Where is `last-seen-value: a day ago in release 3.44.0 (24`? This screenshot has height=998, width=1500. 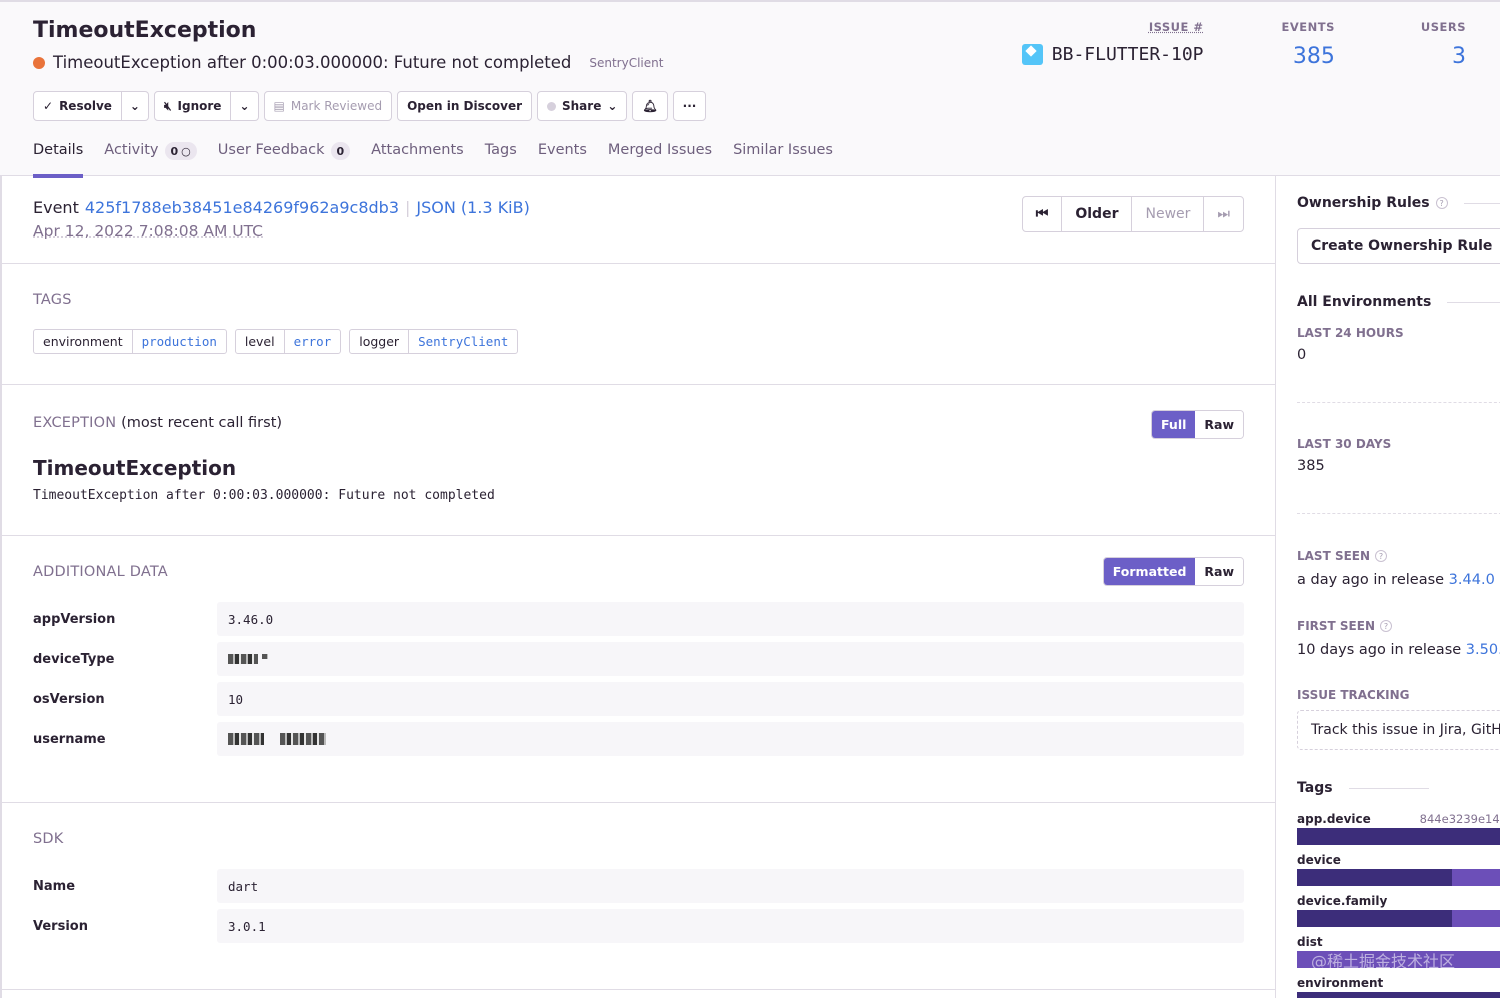
last-seen-value: a day ago in release 3.44.0 (24 is located at coordinates (1398, 580).